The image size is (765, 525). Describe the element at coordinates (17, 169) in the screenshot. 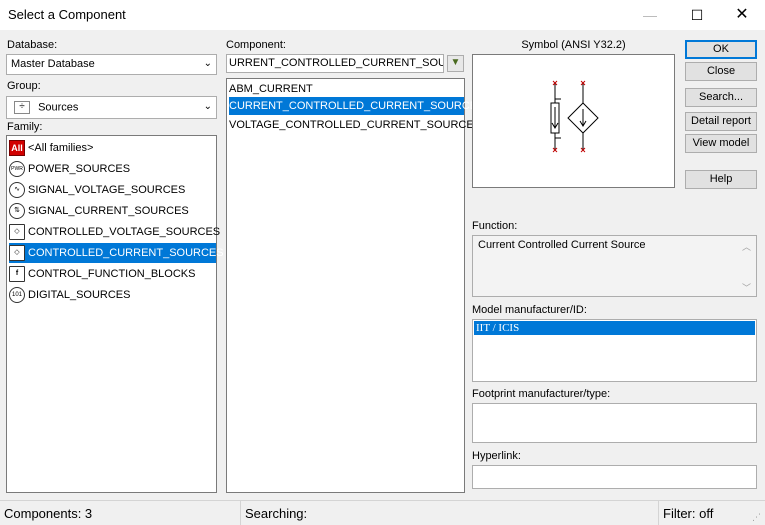

I see `power-source-icon: PWR` at that location.